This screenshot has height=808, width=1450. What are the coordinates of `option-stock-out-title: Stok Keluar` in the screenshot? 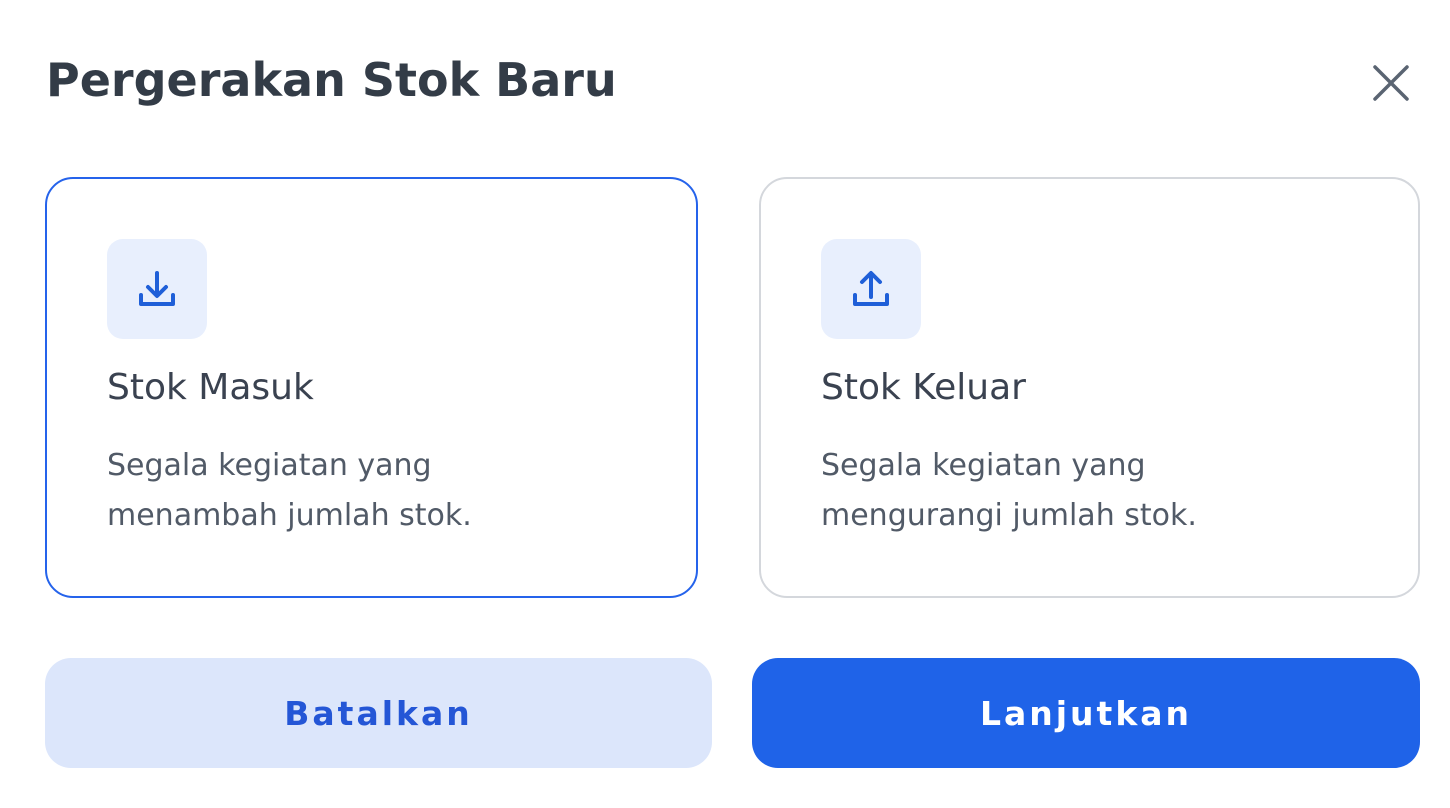 It's located at (923, 387).